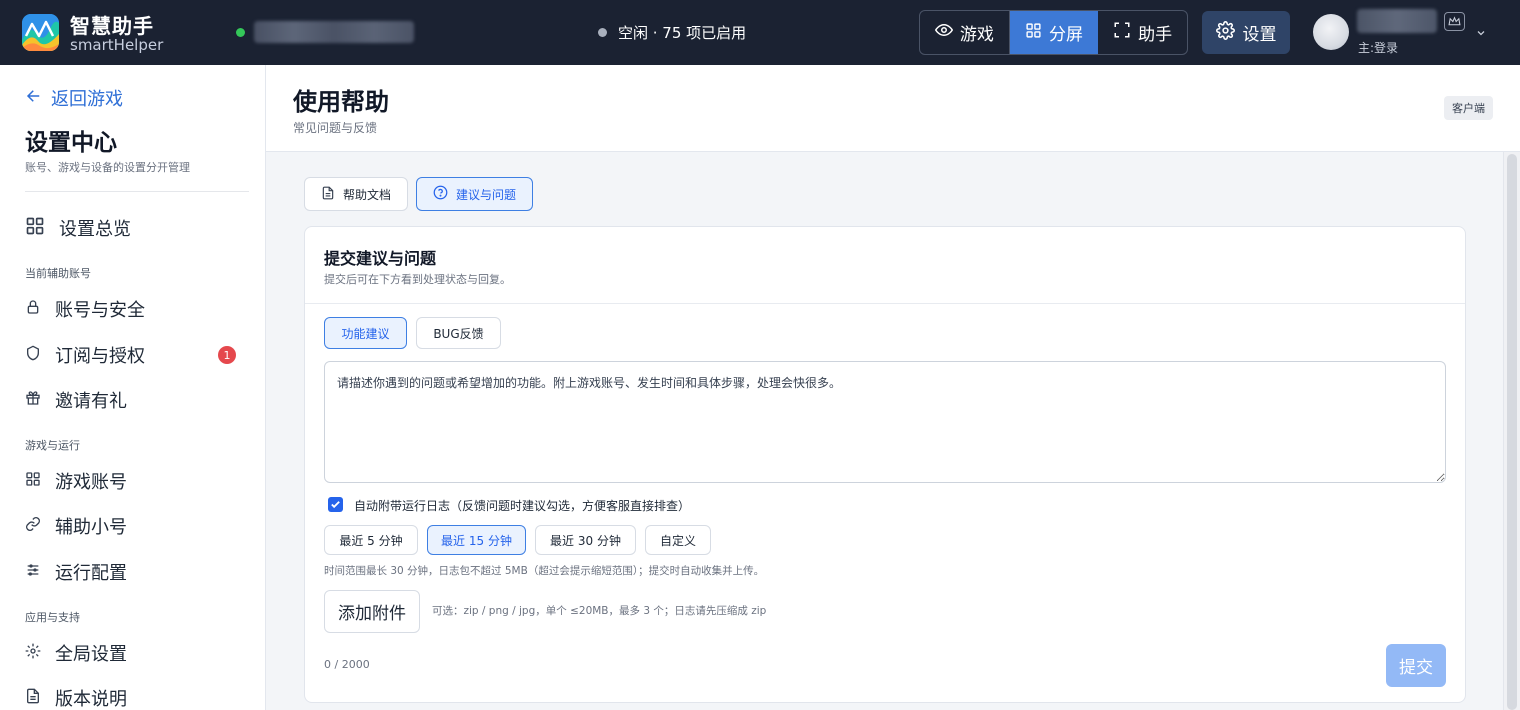 This screenshot has height=710, width=1520. Describe the element at coordinates (33, 572) in the screenshot. I see `sliders-icon` at that location.